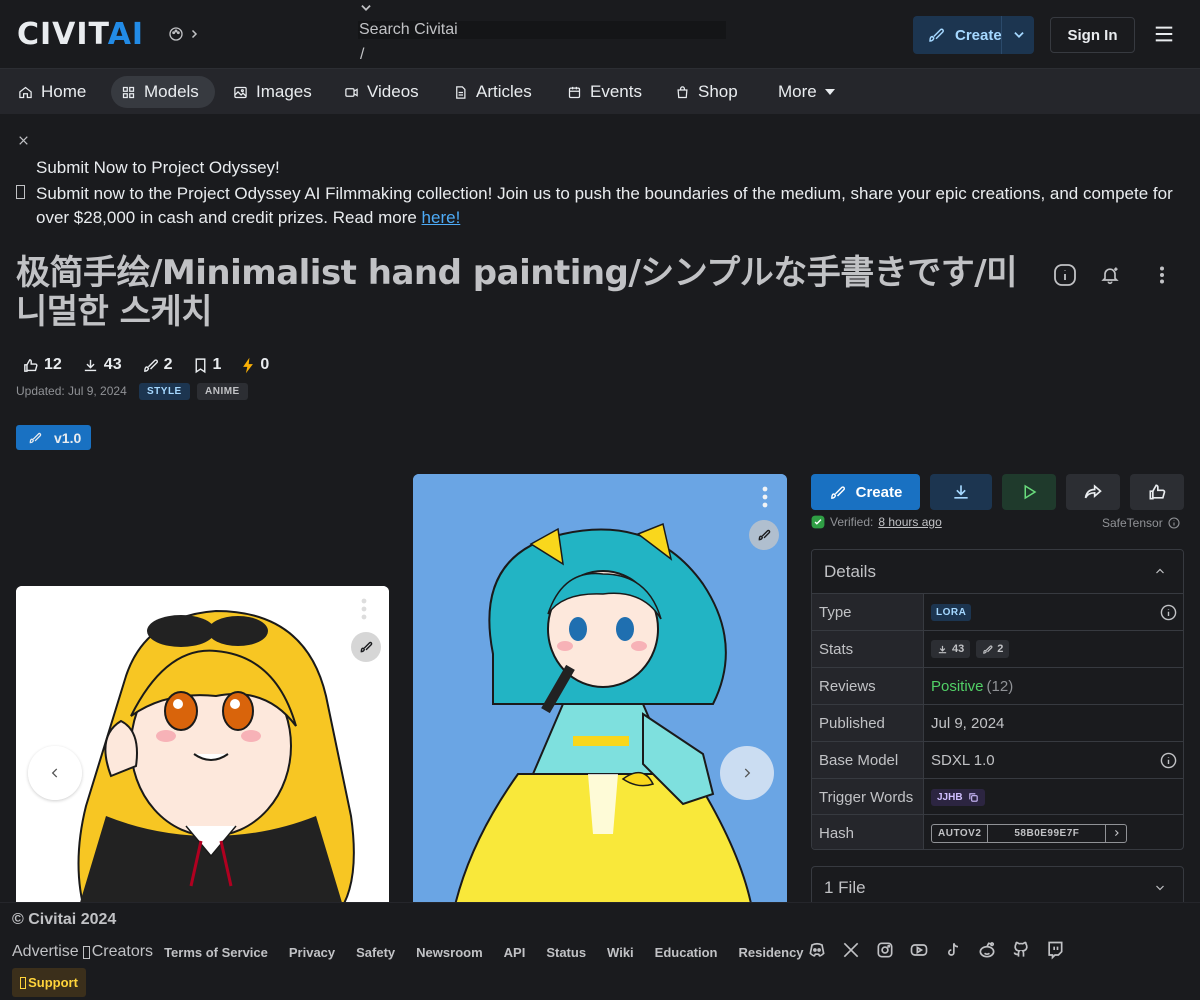  What do you see at coordinates (45, 952) in the screenshot?
I see `footer-link-advertise: Advertise` at bounding box center [45, 952].